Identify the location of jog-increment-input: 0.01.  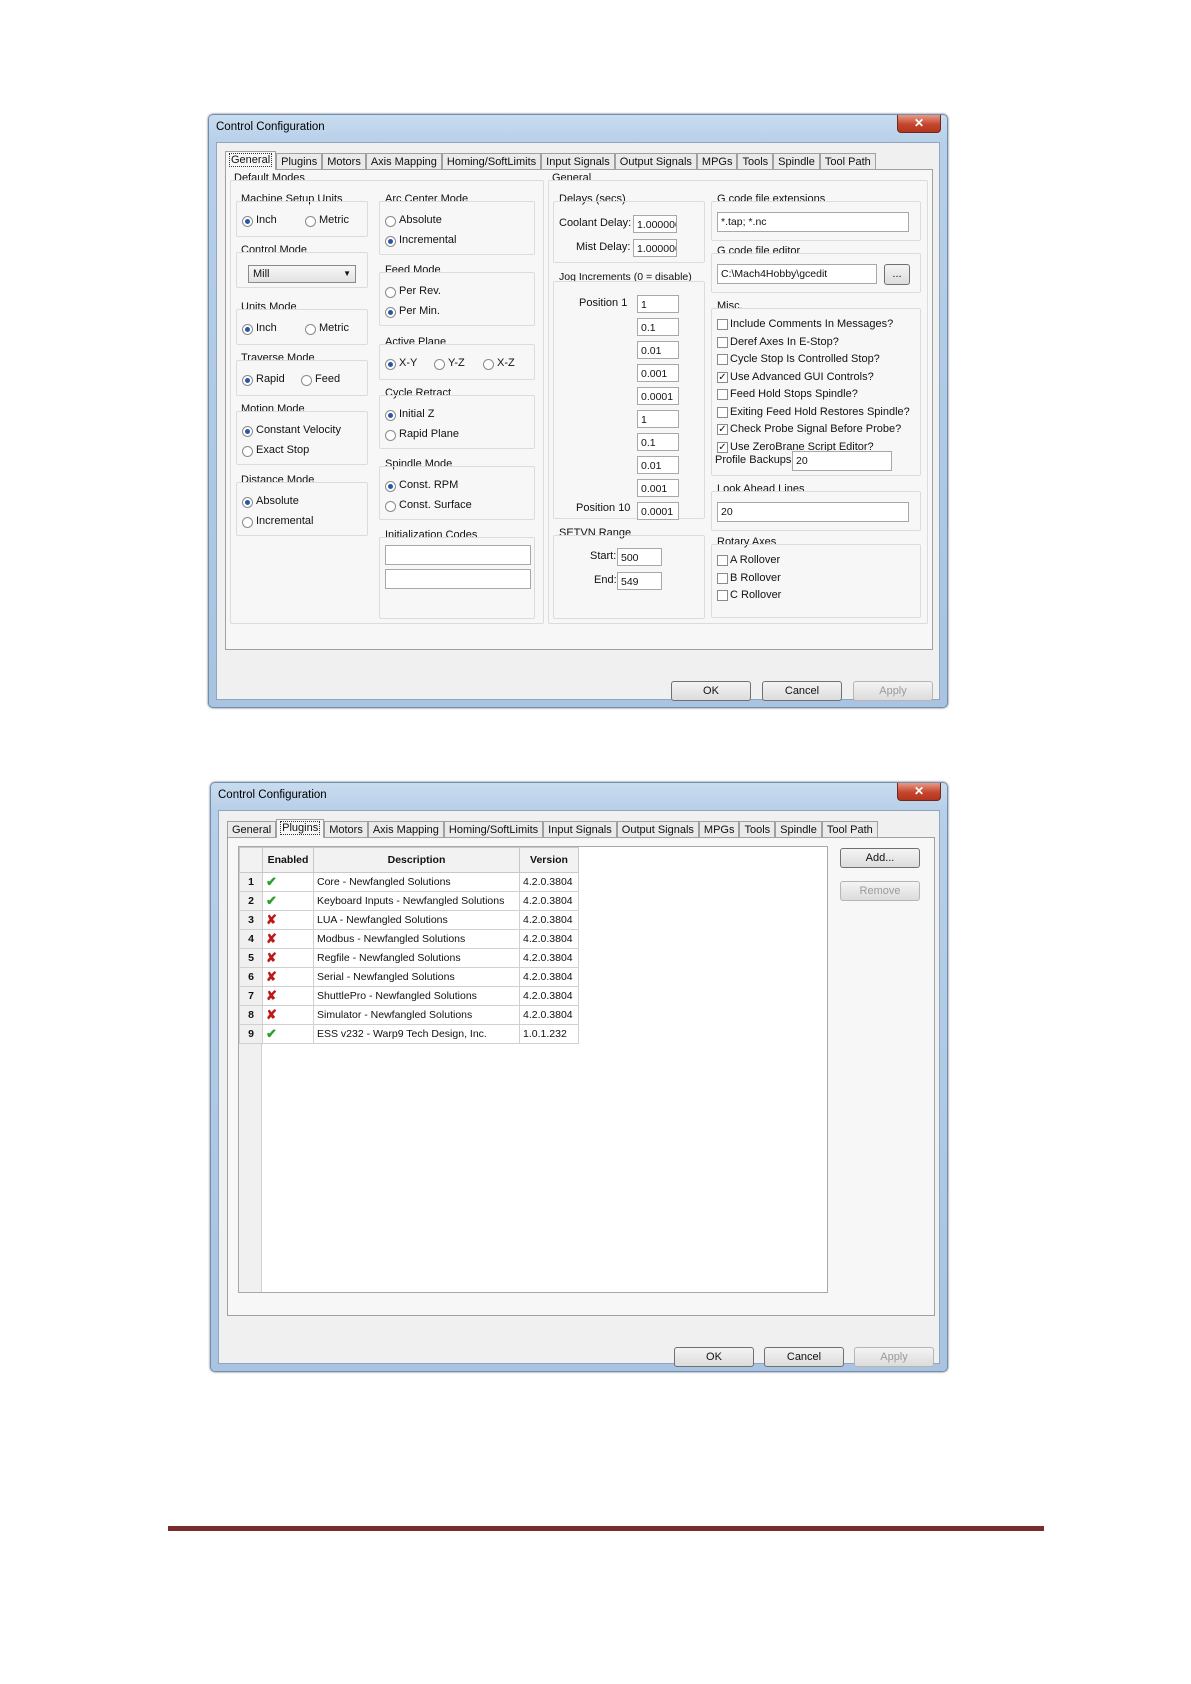
(658, 465).